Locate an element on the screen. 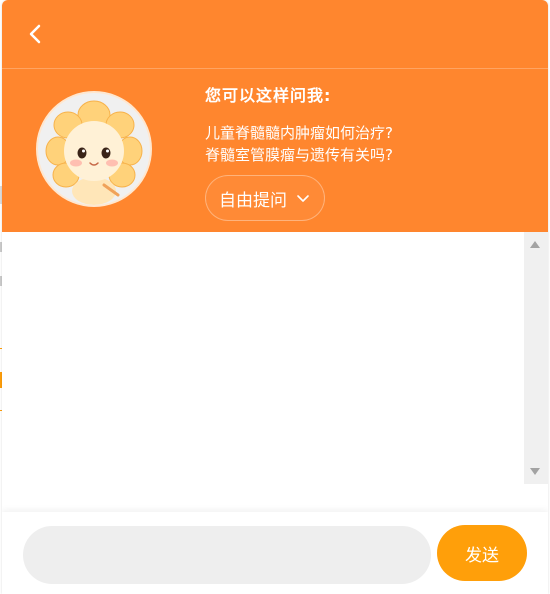 The width and height of the screenshot is (550, 594). free-question-button: 自由提问 is located at coordinates (265, 198).